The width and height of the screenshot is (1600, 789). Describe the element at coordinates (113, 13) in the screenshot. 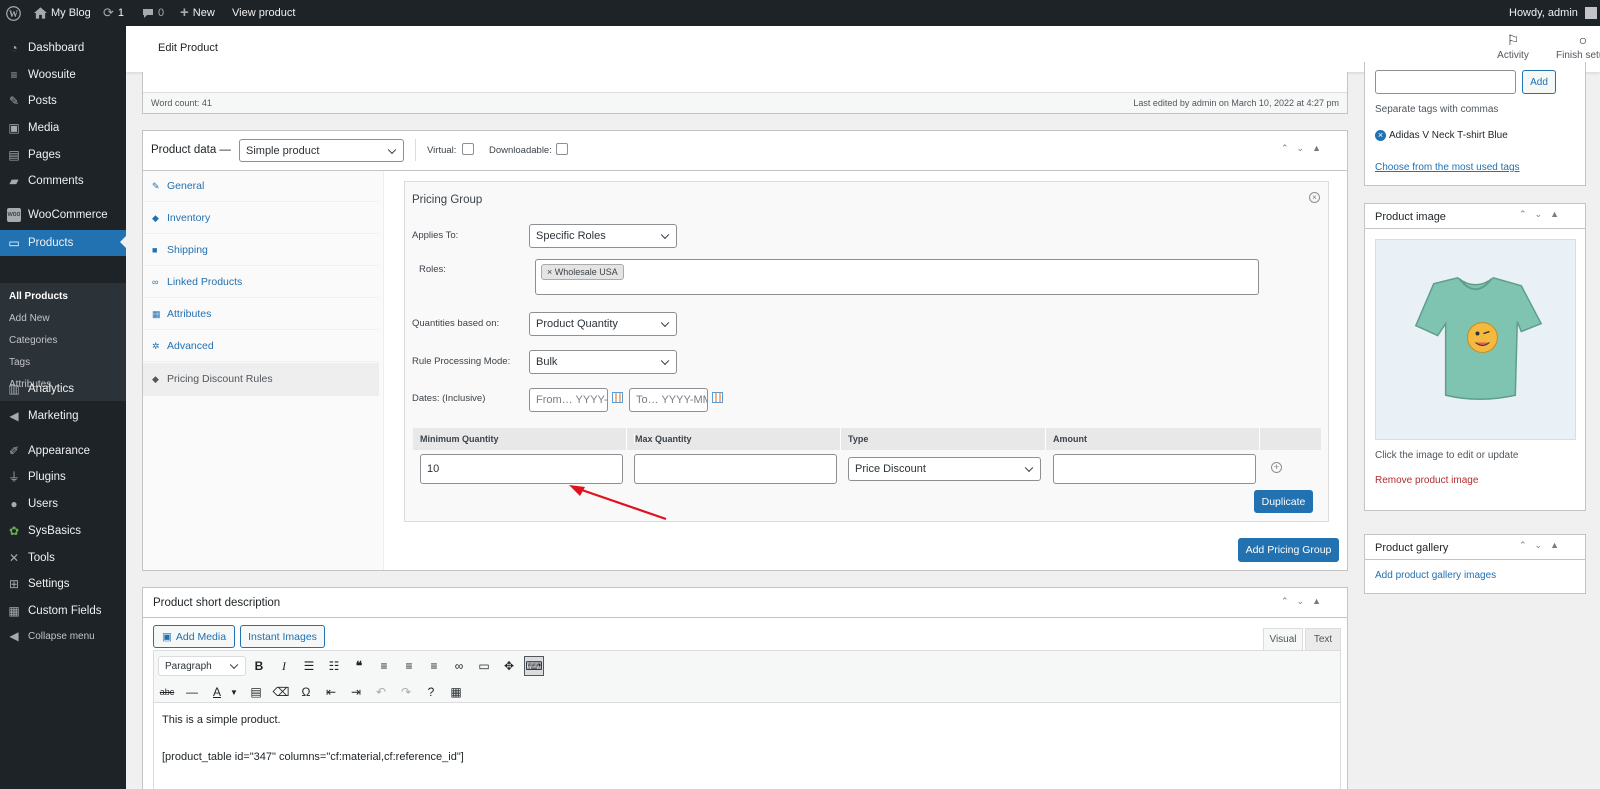

I see `updates-link: ⟳ 1` at that location.